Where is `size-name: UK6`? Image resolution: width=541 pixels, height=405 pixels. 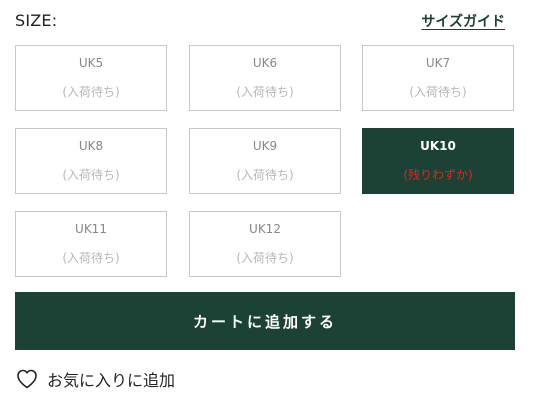
size-name: UK6 is located at coordinates (265, 63).